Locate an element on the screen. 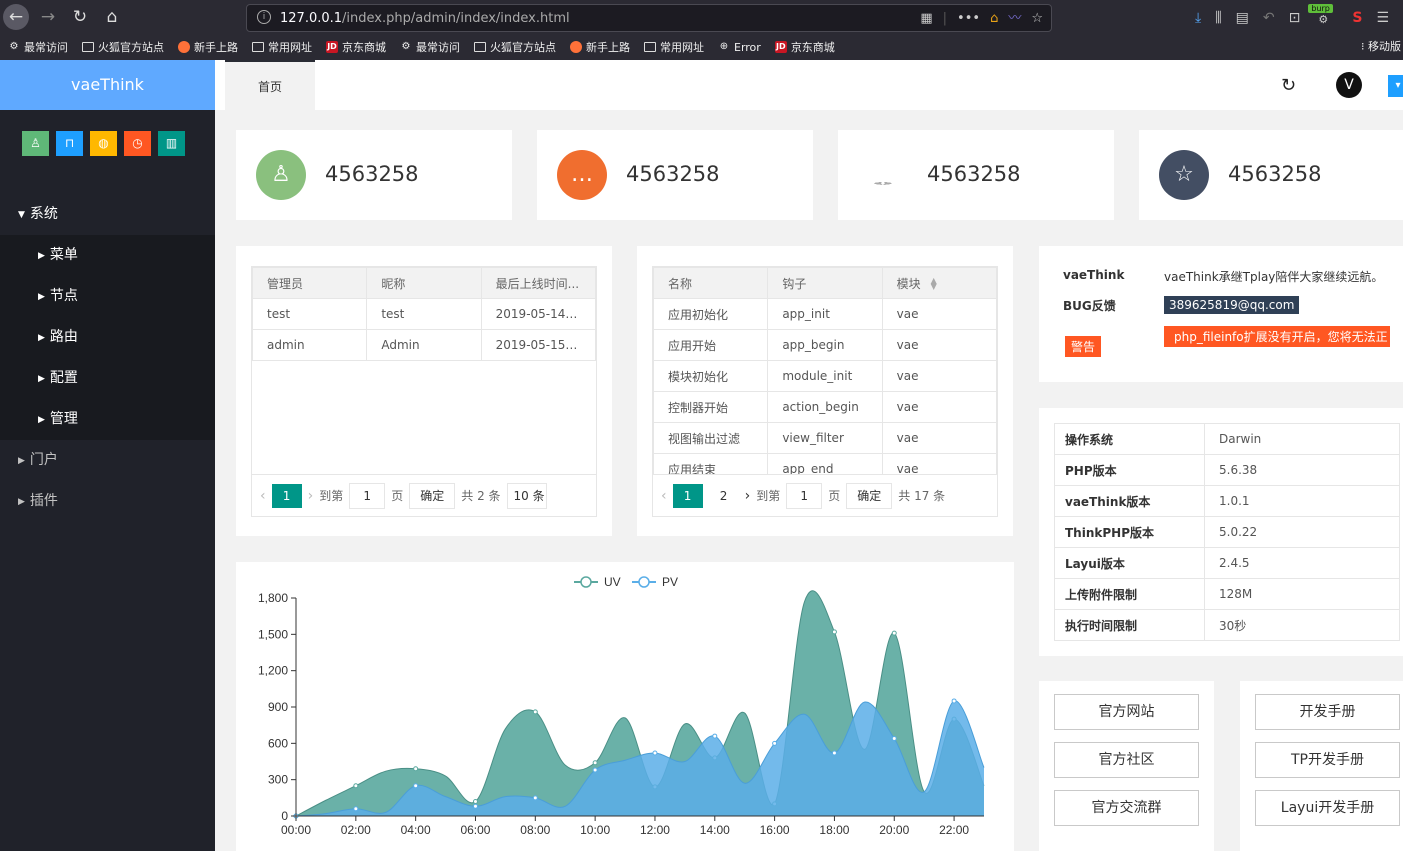  table-row: 控制器开始 action_begin vae is located at coordinates (825, 407).